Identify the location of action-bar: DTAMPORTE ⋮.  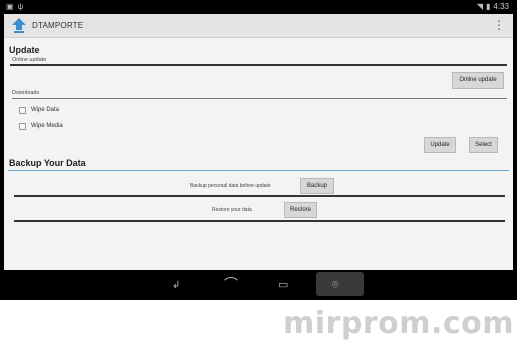
(258, 26).